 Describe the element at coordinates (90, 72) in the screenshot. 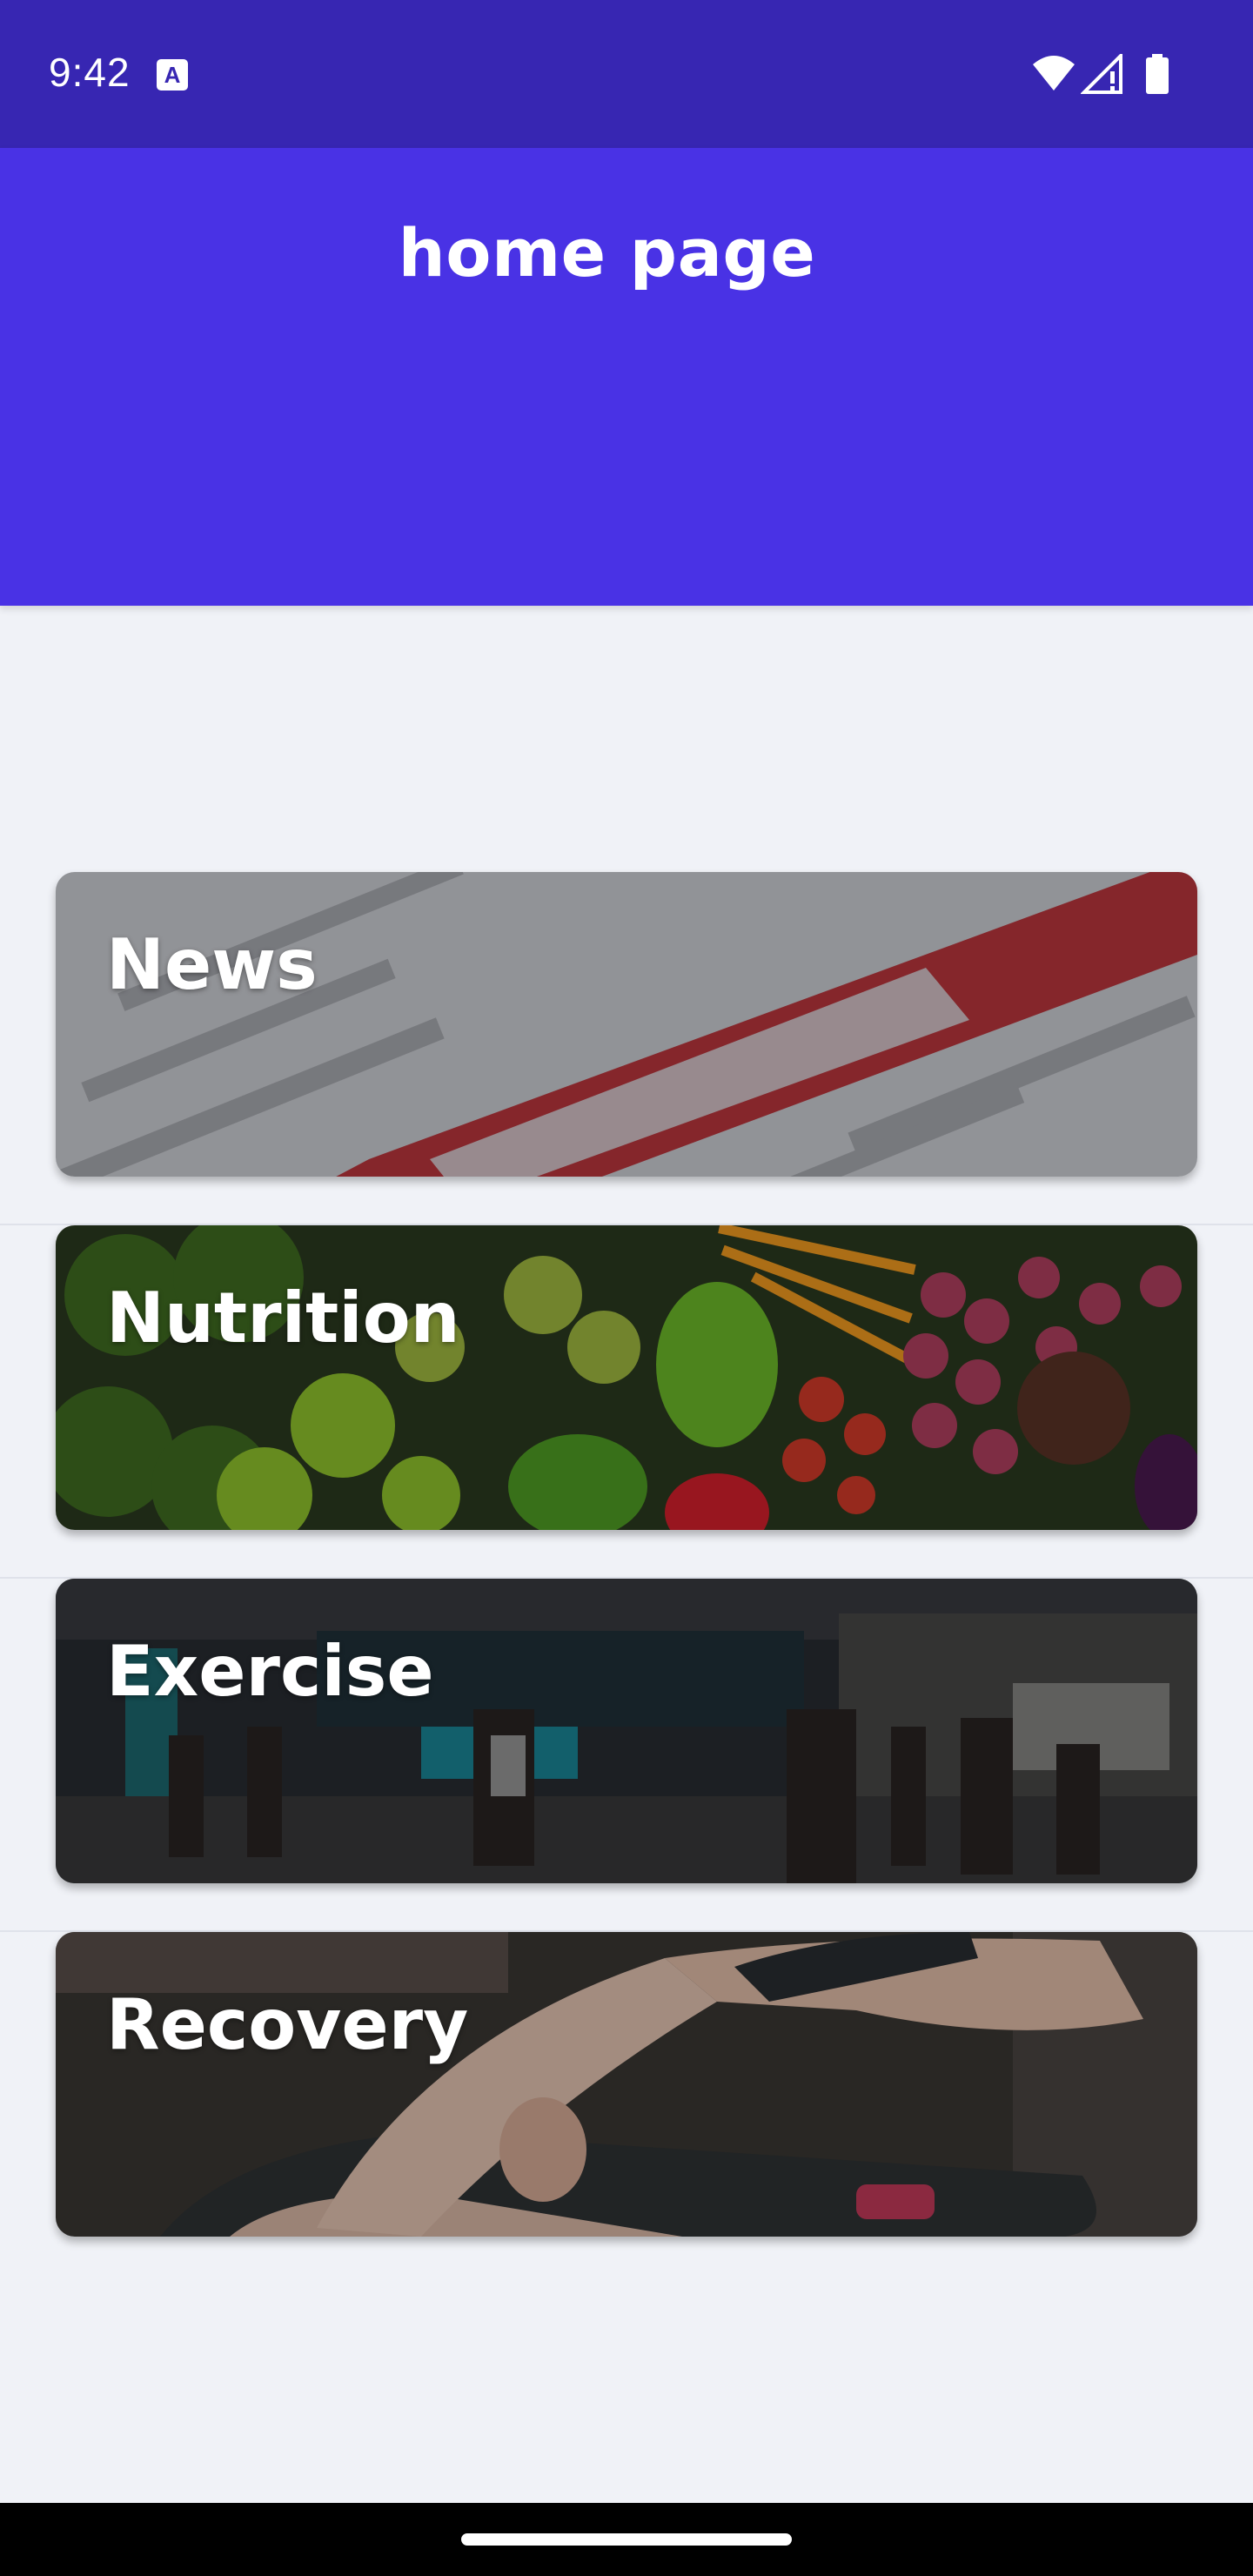

I see `status-time: 9:42` at that location.